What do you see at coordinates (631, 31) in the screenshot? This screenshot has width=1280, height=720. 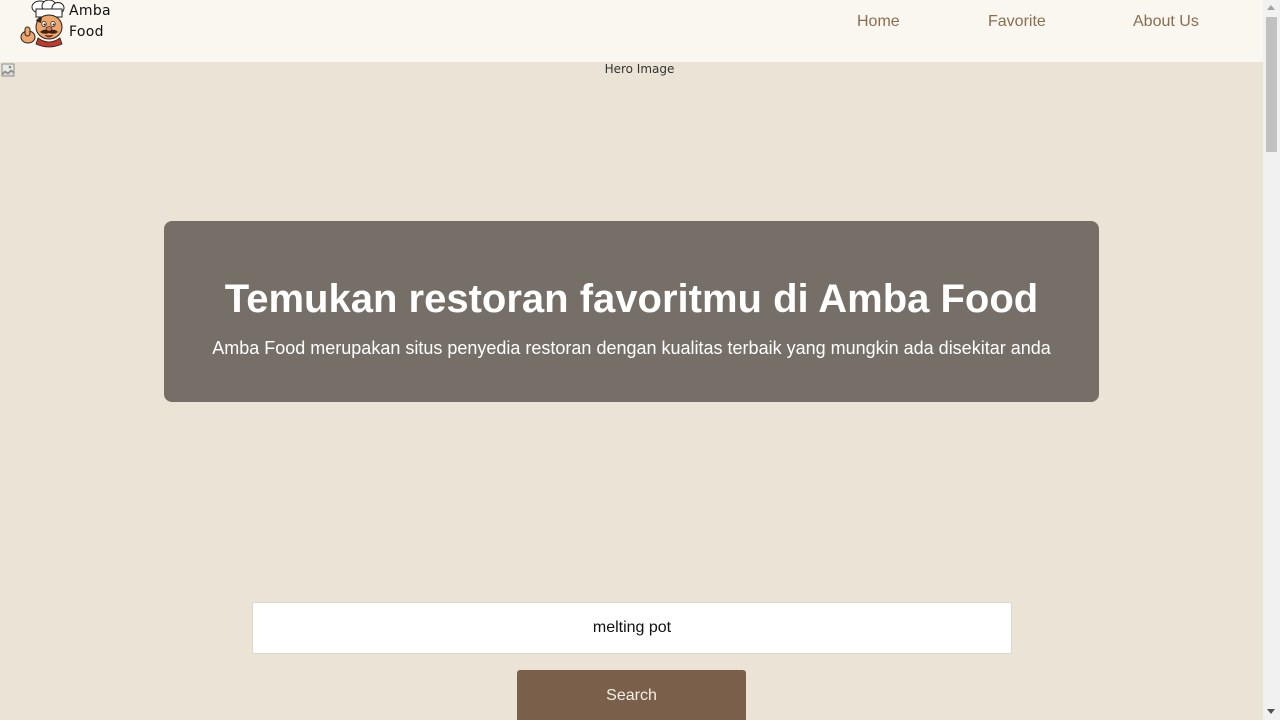 I see `site-header: Amba Food Home Favorite About Us` at bounding box center [631, 31].